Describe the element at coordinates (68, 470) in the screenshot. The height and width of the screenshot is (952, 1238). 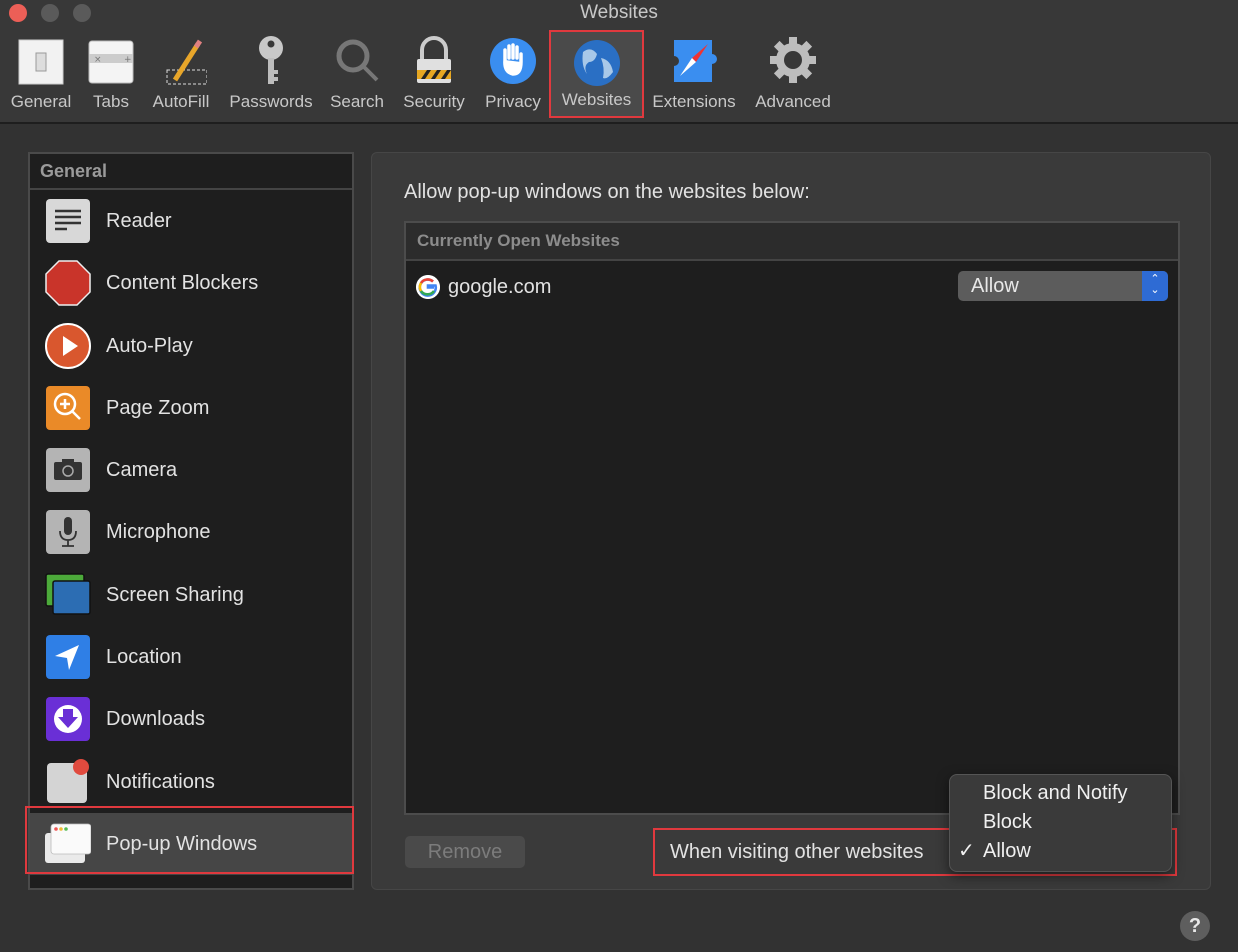
I see `camera-icon` at that location.